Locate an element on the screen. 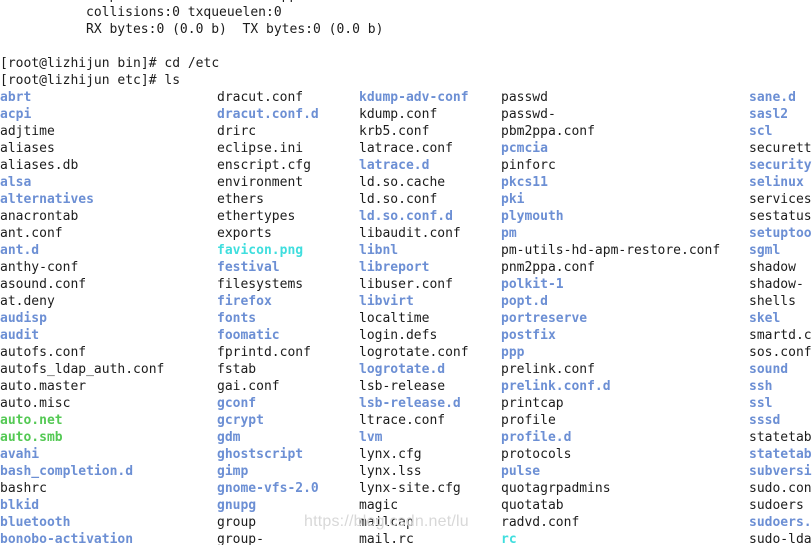 This screenshot has height=545, width=812. prompt-line: [root@lizhijun bin]# cd /etc is located at coordinates (406, 63).